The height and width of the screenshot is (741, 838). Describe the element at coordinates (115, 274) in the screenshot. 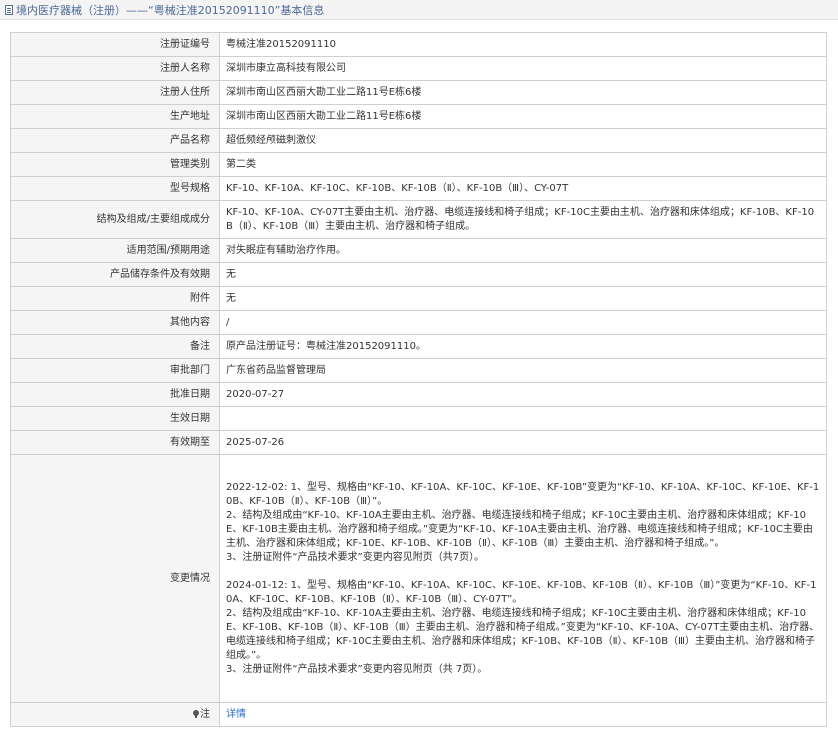

I see `field-label: 产品储存条件及有效期` at that location.